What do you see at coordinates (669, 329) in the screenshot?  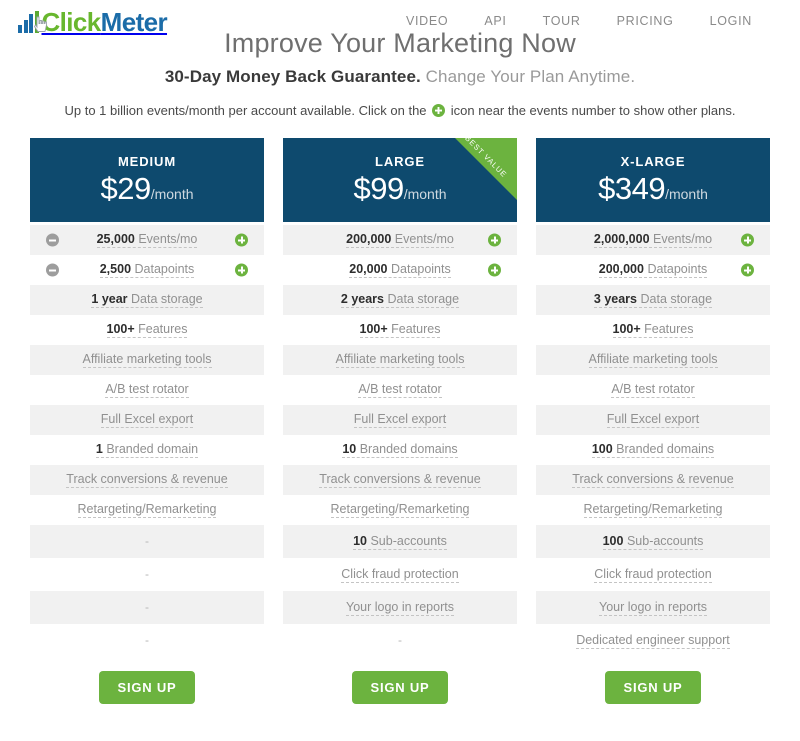 I see `plan-feature-text: Features` at bounding box center [669, 329].